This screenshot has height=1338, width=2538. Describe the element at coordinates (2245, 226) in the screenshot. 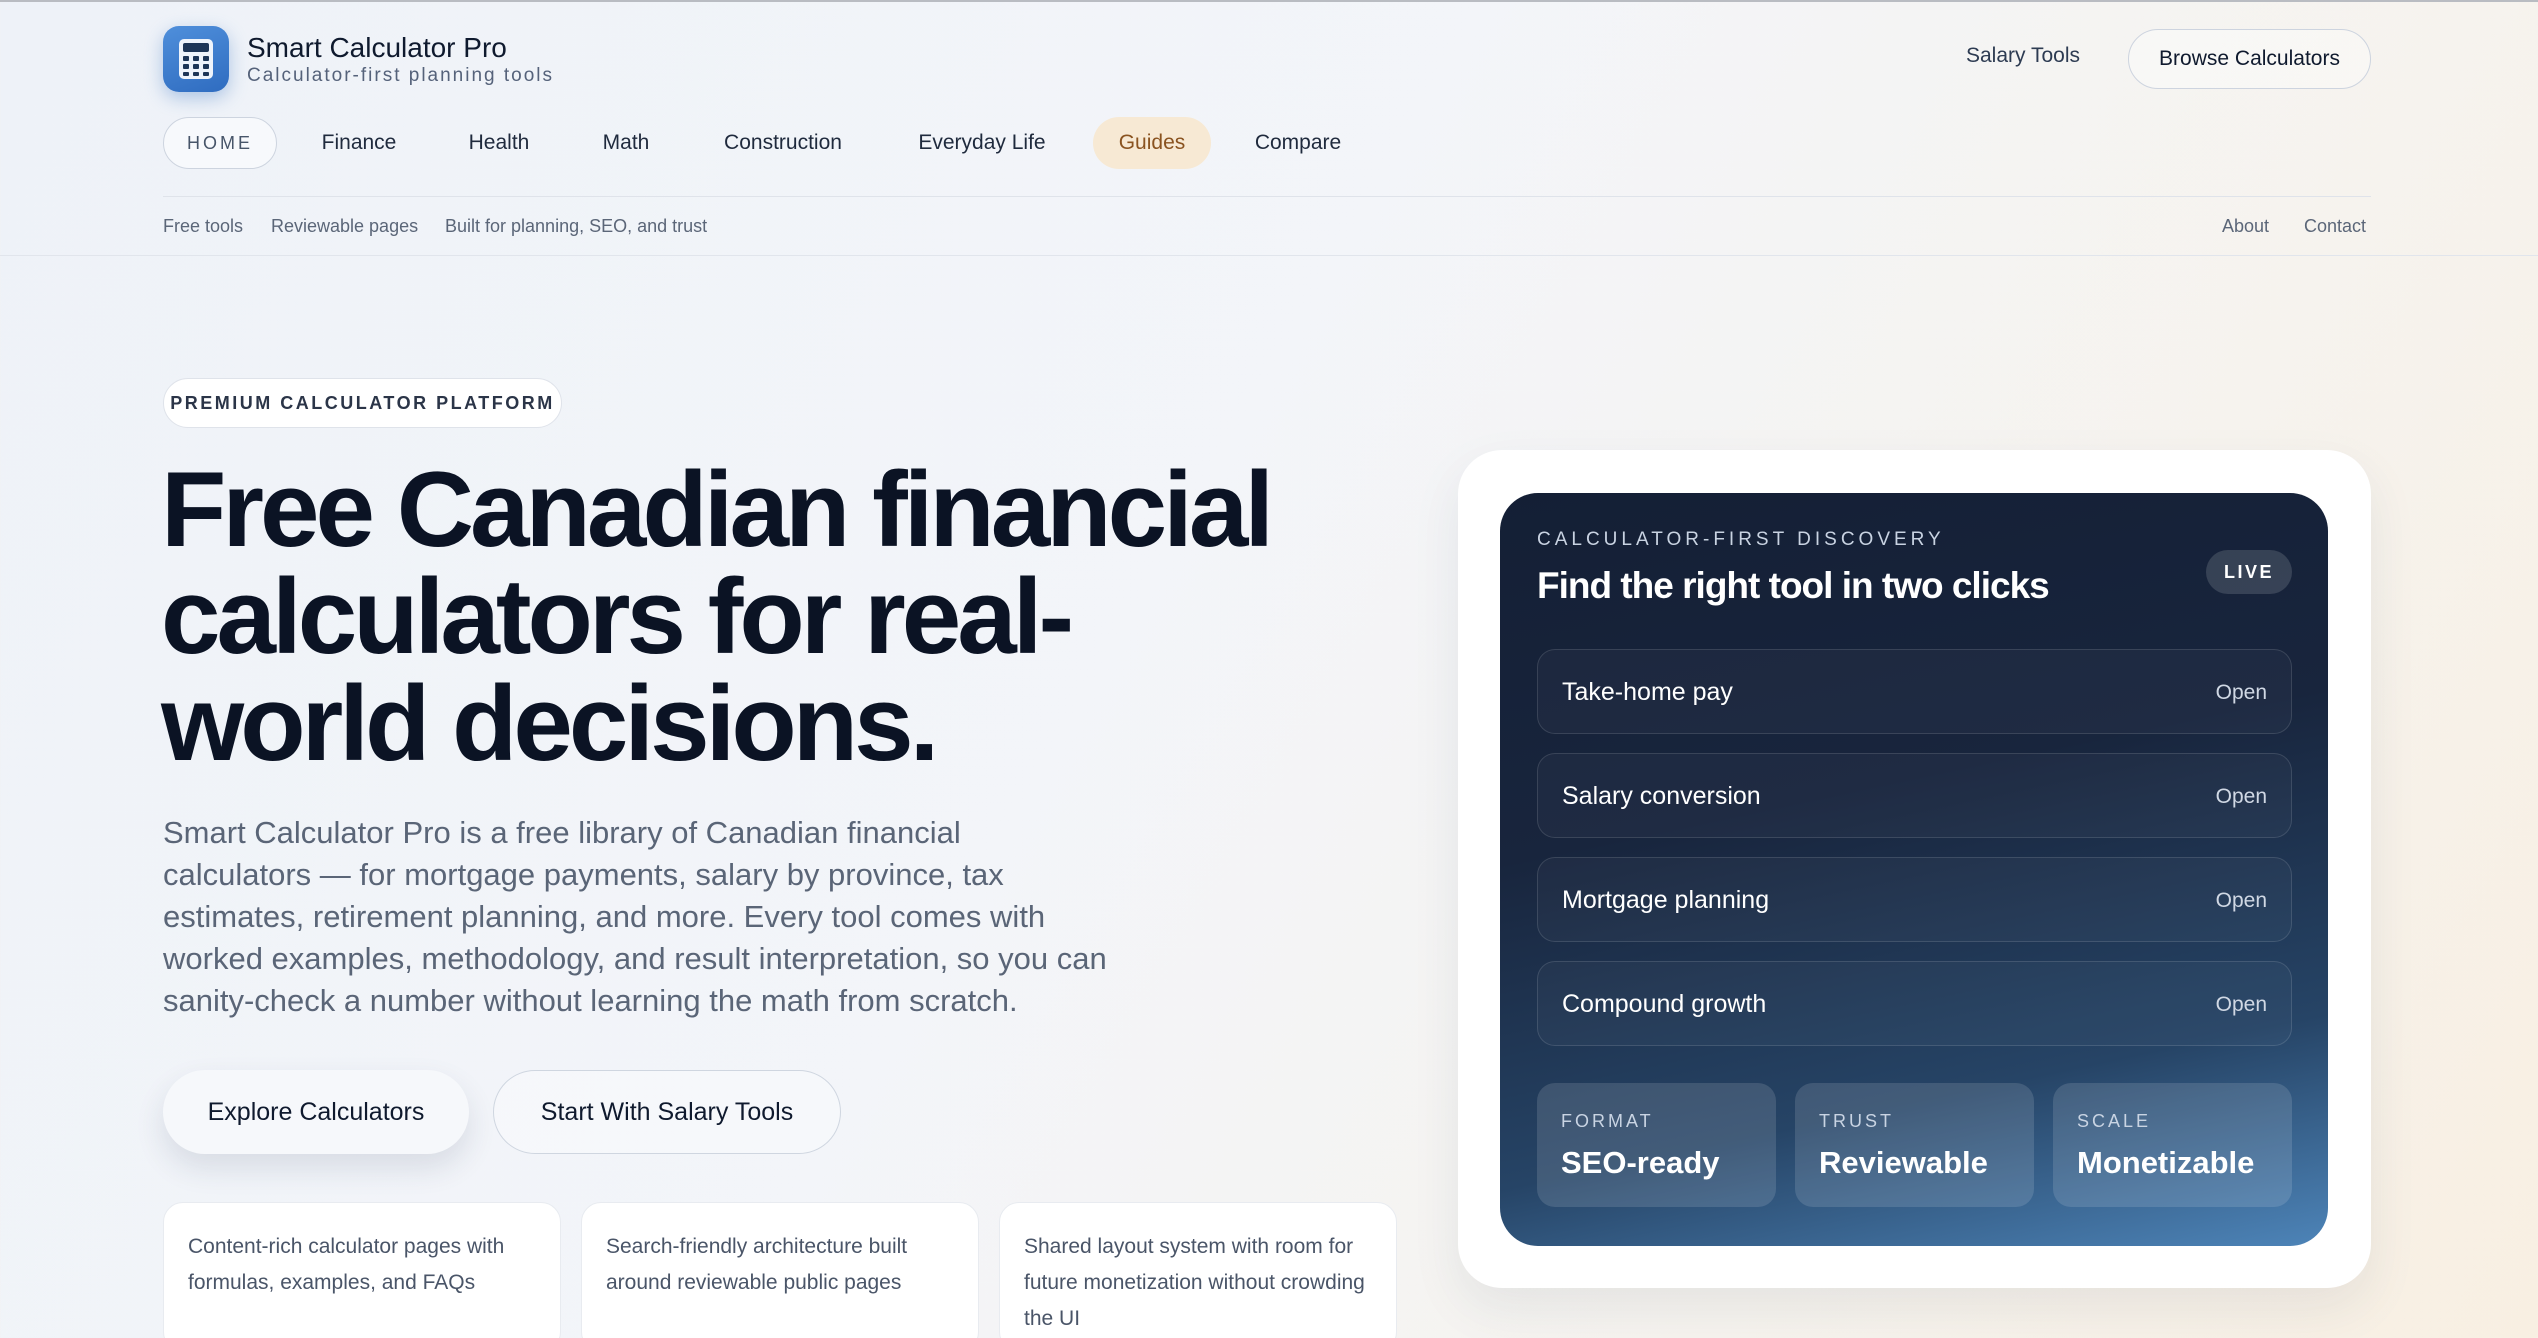

I see `about-link: About` at that location.